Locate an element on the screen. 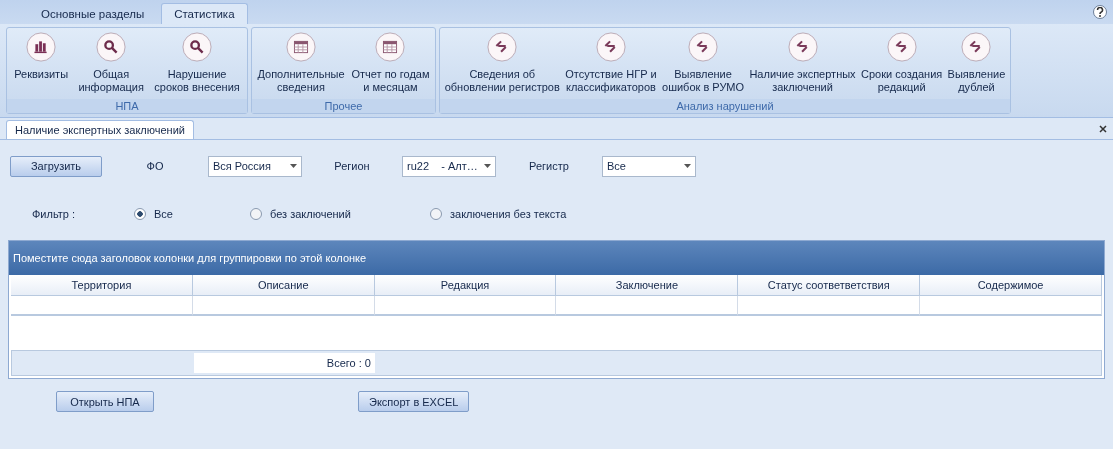 The width and height of the screenshot is (1113, 449). column-header: Заключение is located at coordinates (647, 285).